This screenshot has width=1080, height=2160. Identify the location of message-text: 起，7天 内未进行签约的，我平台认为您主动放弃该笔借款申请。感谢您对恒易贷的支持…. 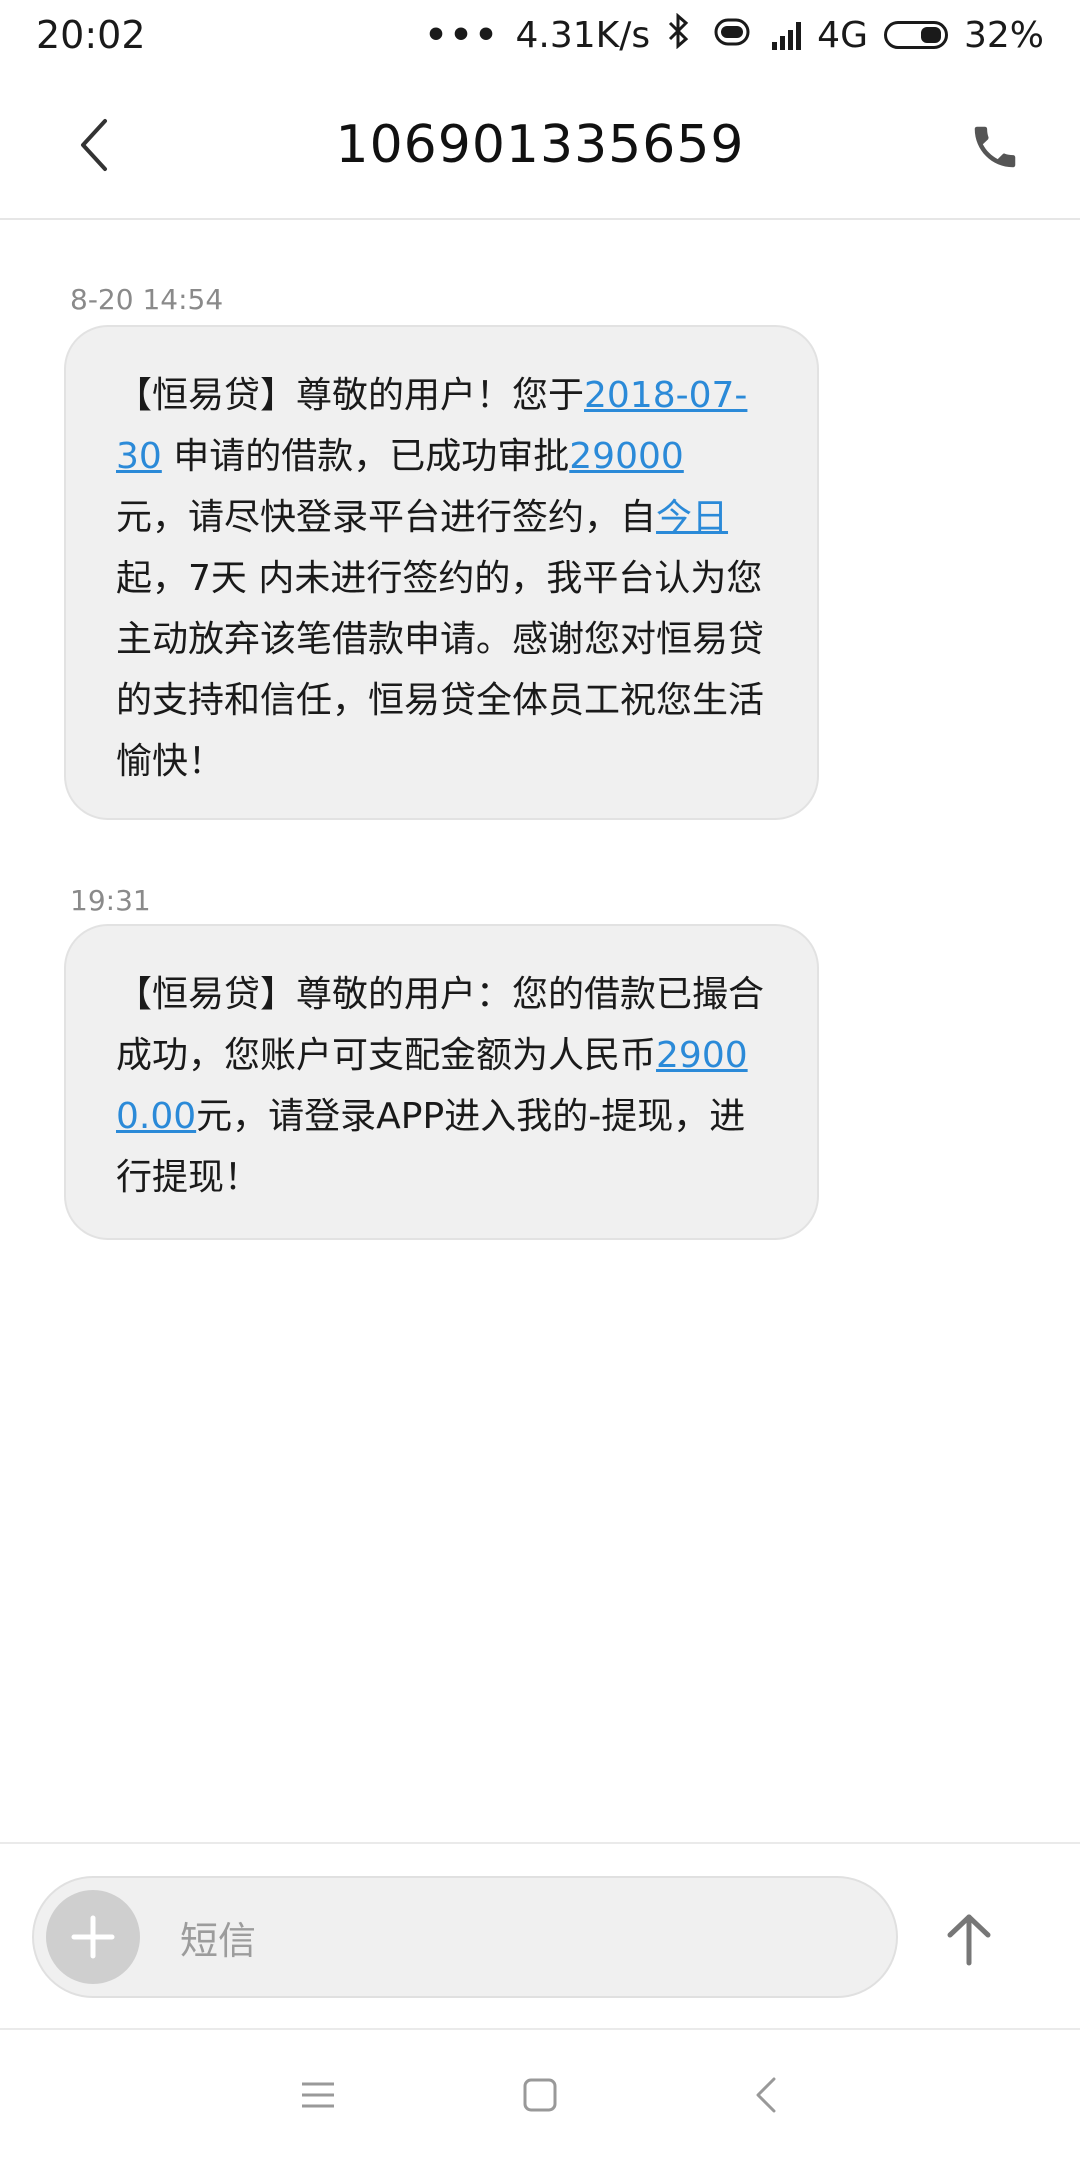
(440, 670).